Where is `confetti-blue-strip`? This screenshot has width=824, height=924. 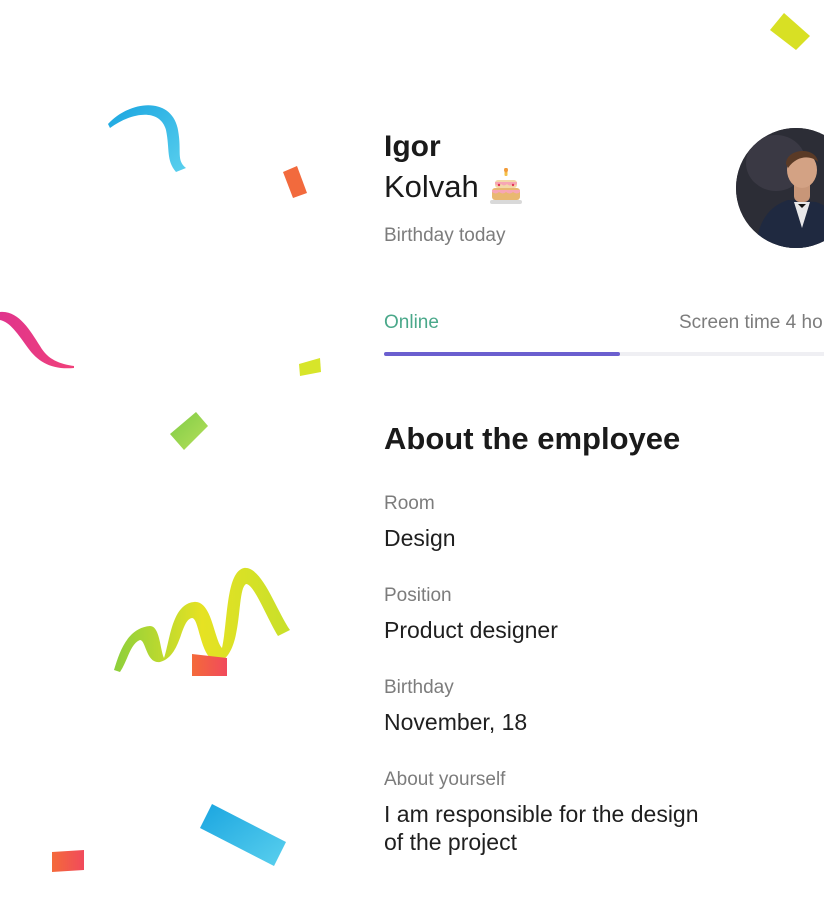
confetti-blue-strip is located at coordinates (243, 835).